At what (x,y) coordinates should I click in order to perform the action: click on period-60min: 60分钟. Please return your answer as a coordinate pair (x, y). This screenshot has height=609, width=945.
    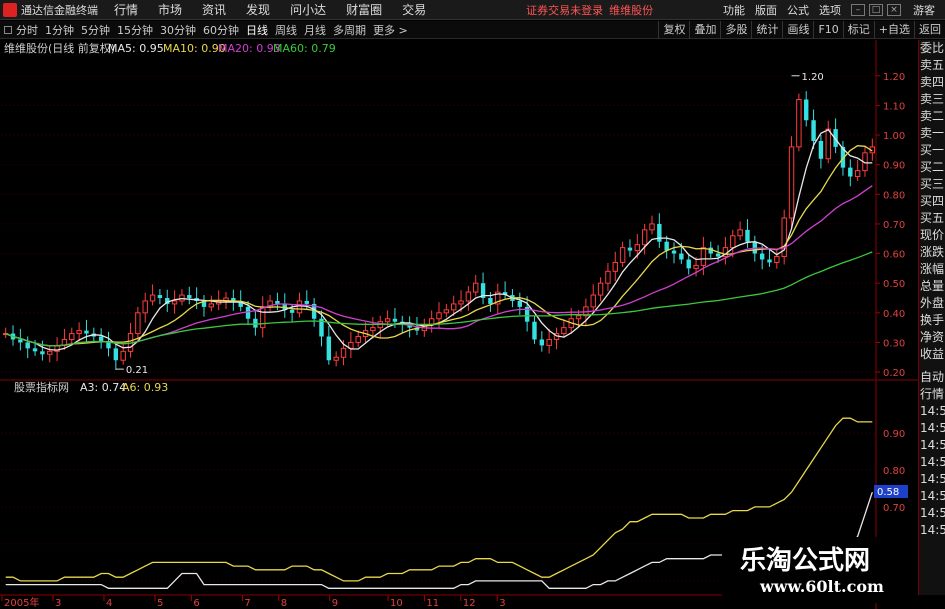
    Looking at the image, I should click on (221, 30).